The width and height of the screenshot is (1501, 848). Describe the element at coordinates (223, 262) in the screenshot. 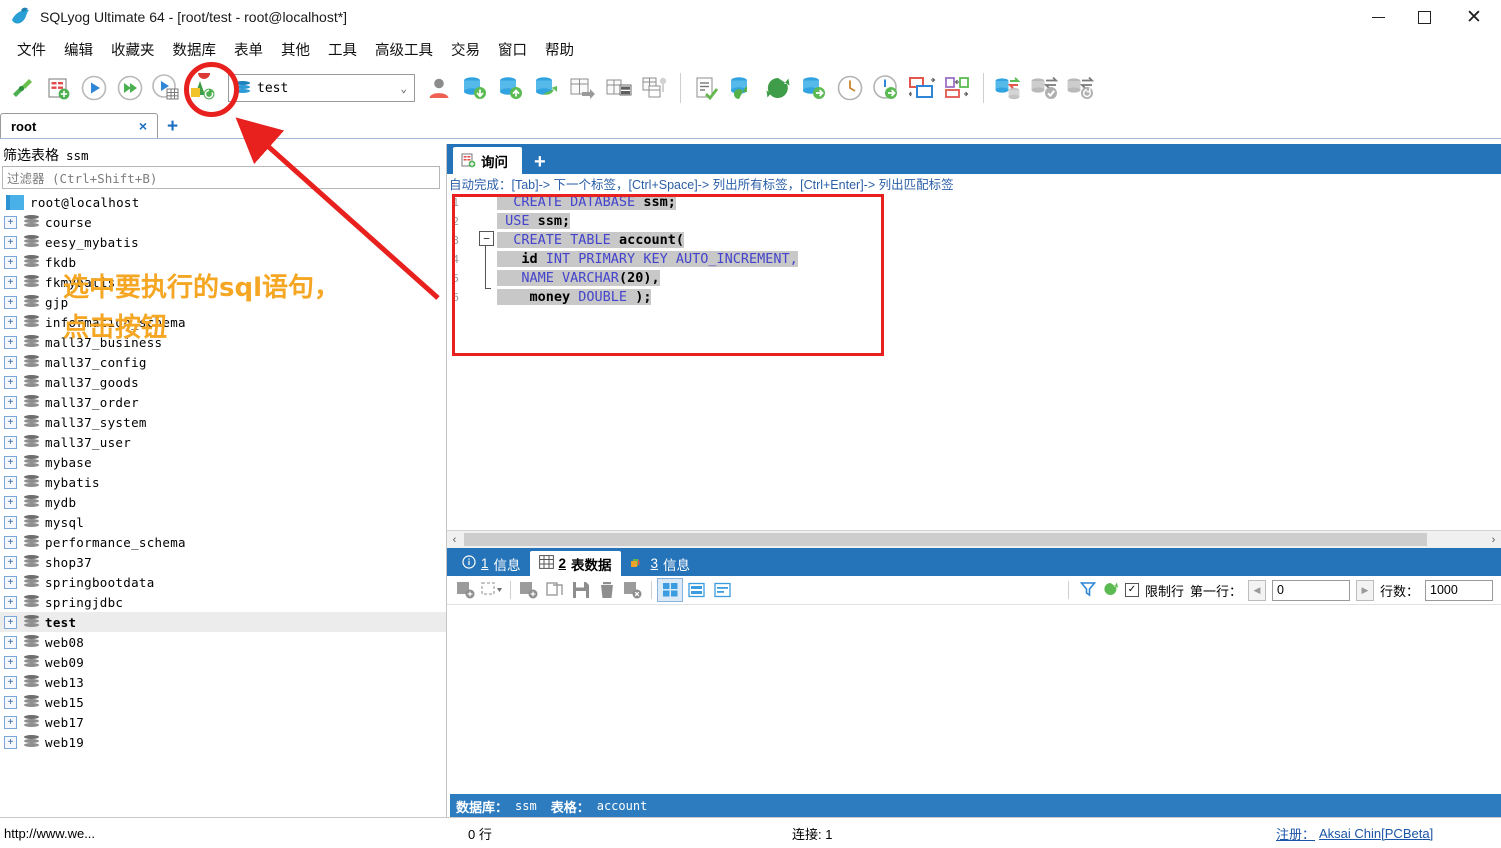

I see `tree-node-database: + fkdb` at that location.